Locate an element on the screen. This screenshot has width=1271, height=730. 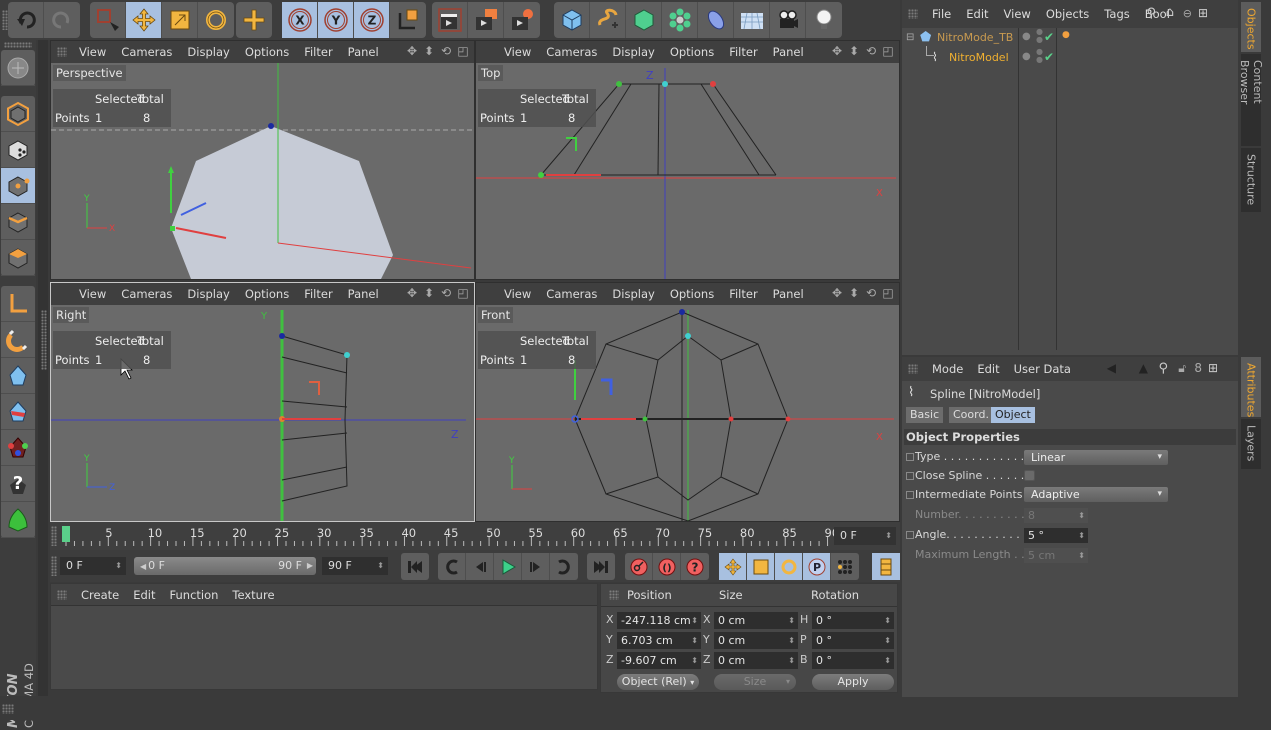
collapse-toggle-icon: ⊟ is located at coordinates (910, 37).